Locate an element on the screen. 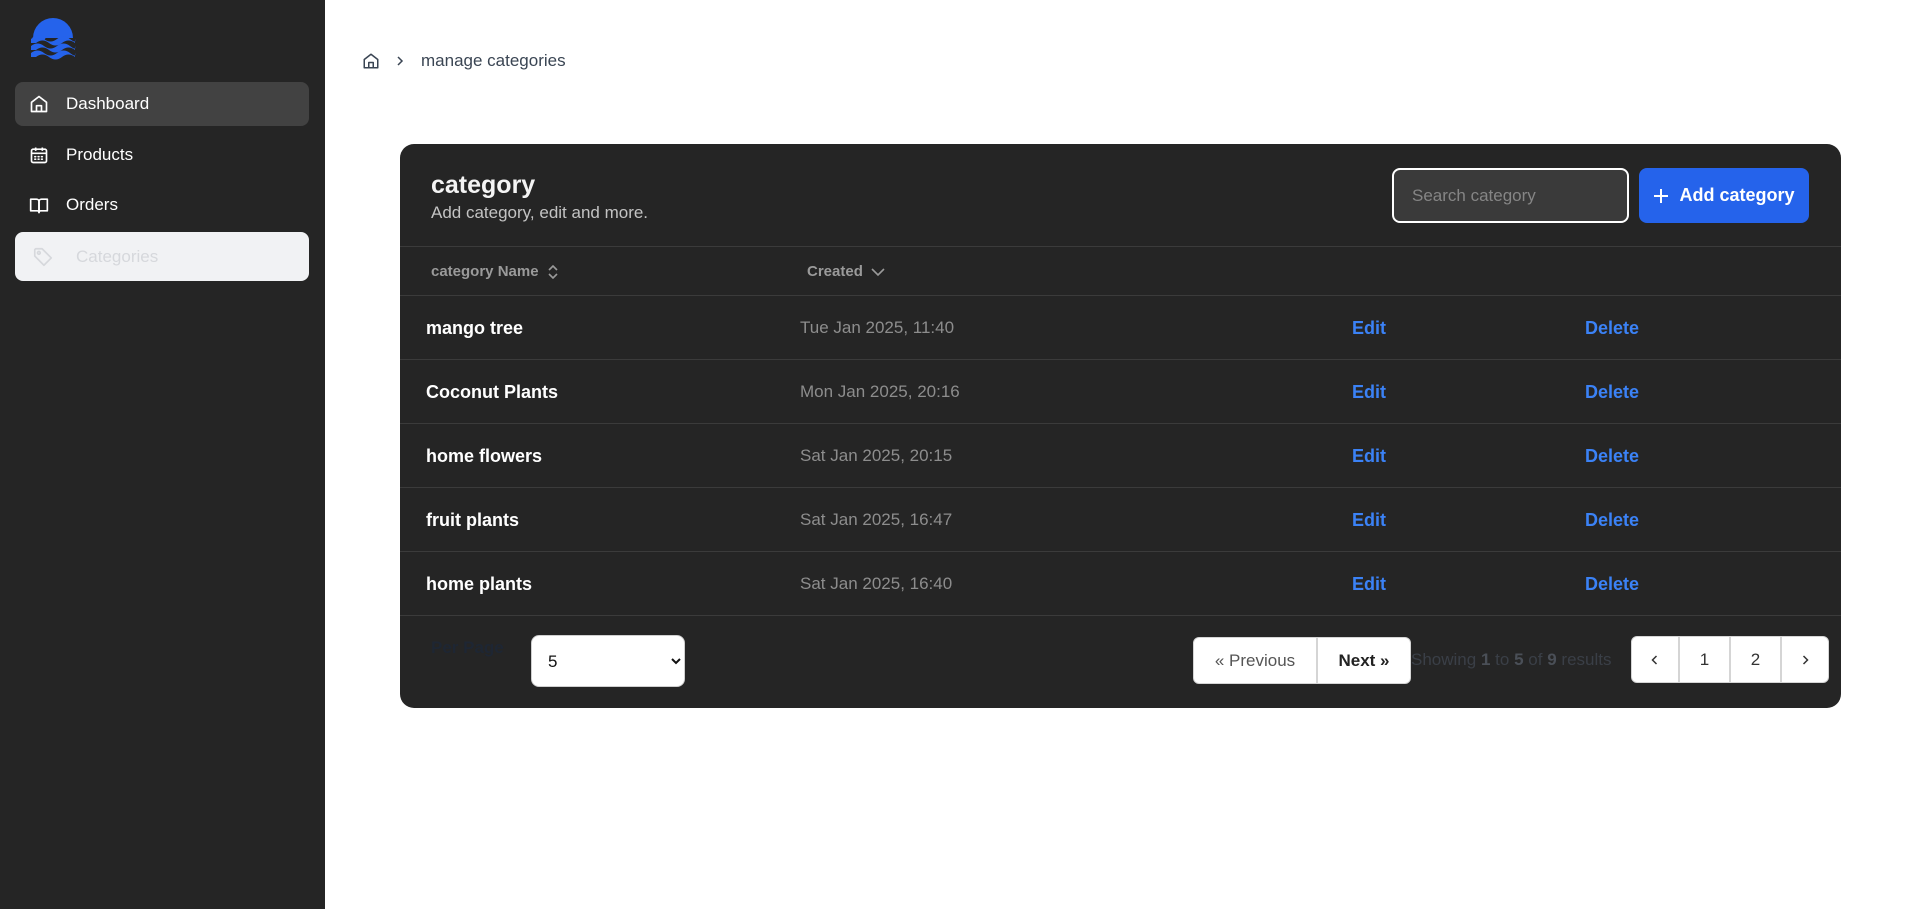  calendar-icon is located at coordinates (39, 155).